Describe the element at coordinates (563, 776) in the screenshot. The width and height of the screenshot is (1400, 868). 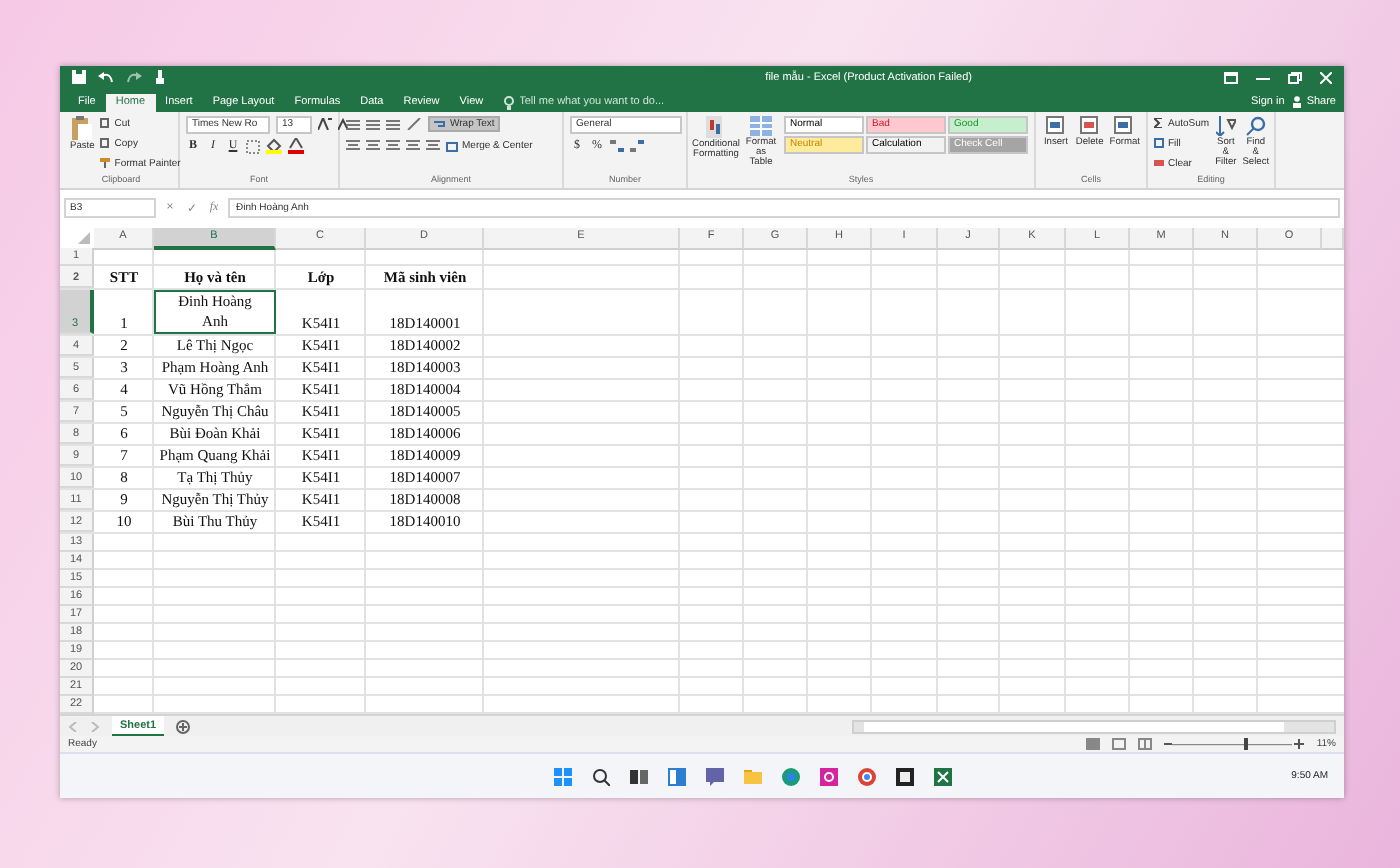
I see `windows-logo-icon` at that location.